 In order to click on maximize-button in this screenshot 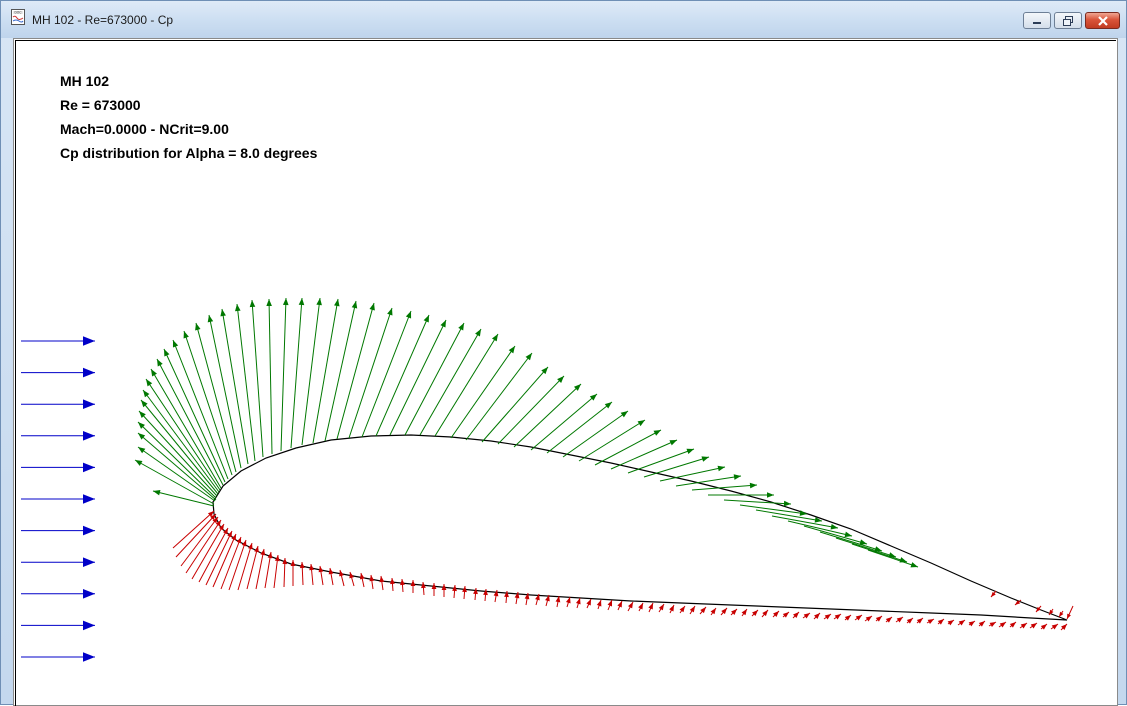, I will do `click(1068, 20)`.